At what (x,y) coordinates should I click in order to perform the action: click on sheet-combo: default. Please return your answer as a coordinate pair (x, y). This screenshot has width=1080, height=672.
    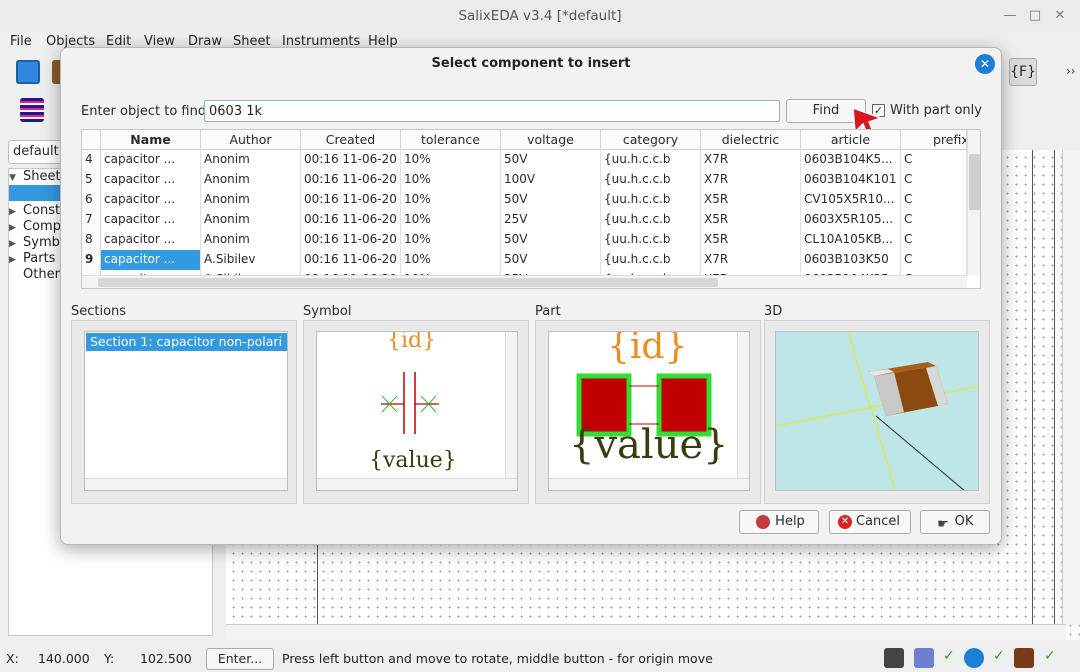
    Looking at the image, I should click on (36, 152).